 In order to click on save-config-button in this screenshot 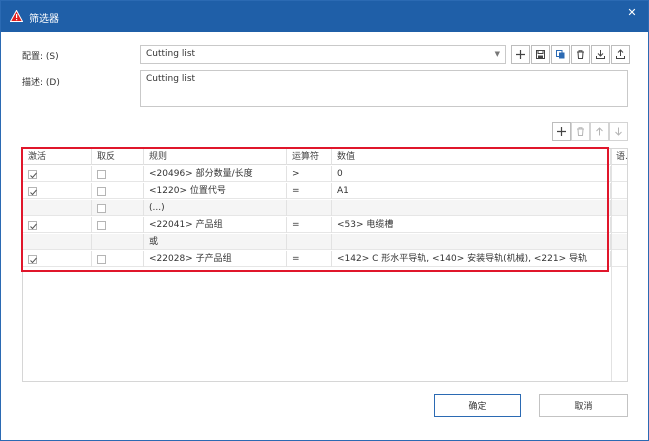, I will do `click(540, 54)`.